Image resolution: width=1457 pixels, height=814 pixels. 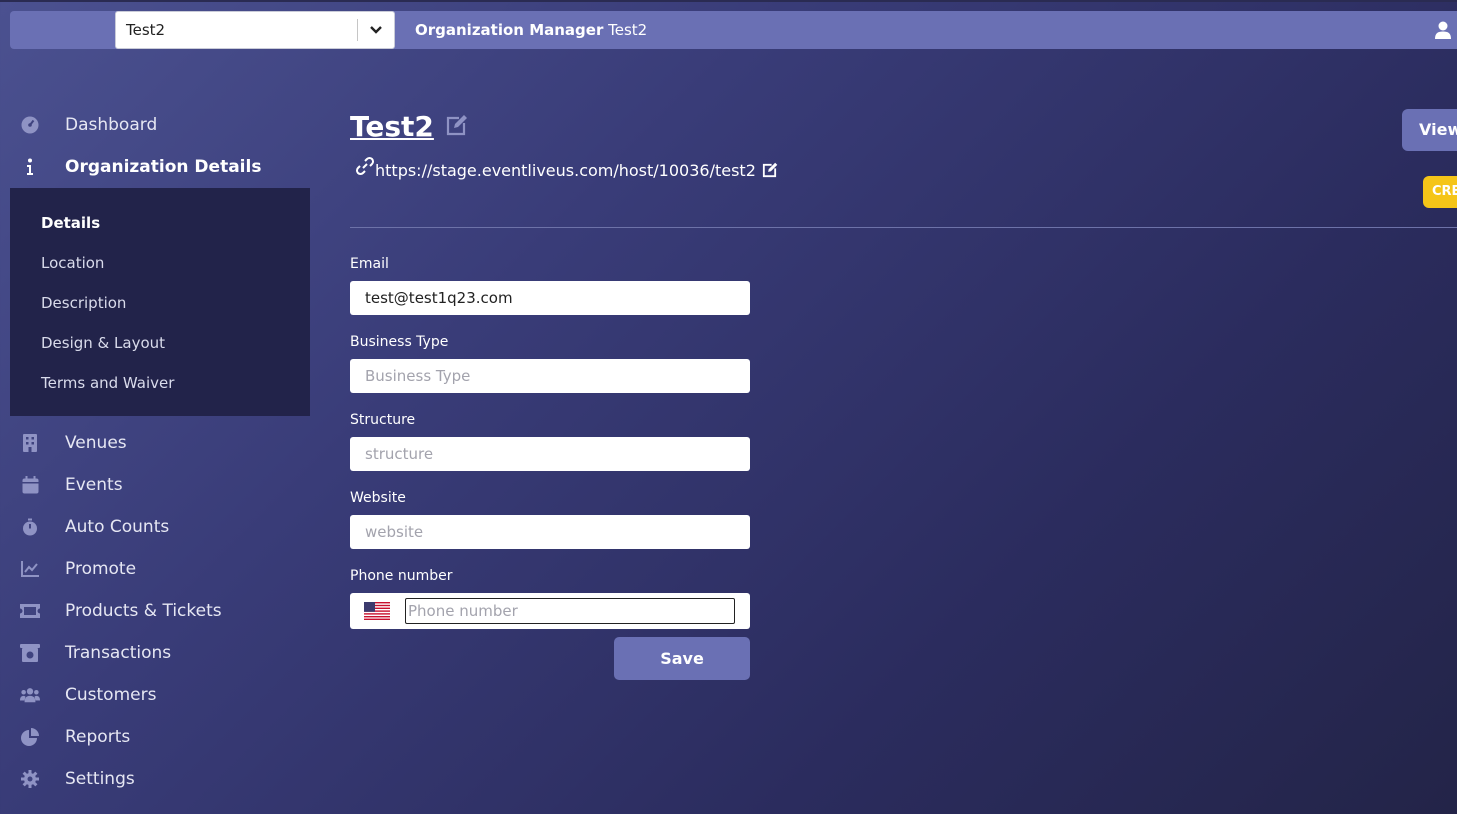 I want to click on sidebar-item-label: Venues, so click(x=96, y=443).